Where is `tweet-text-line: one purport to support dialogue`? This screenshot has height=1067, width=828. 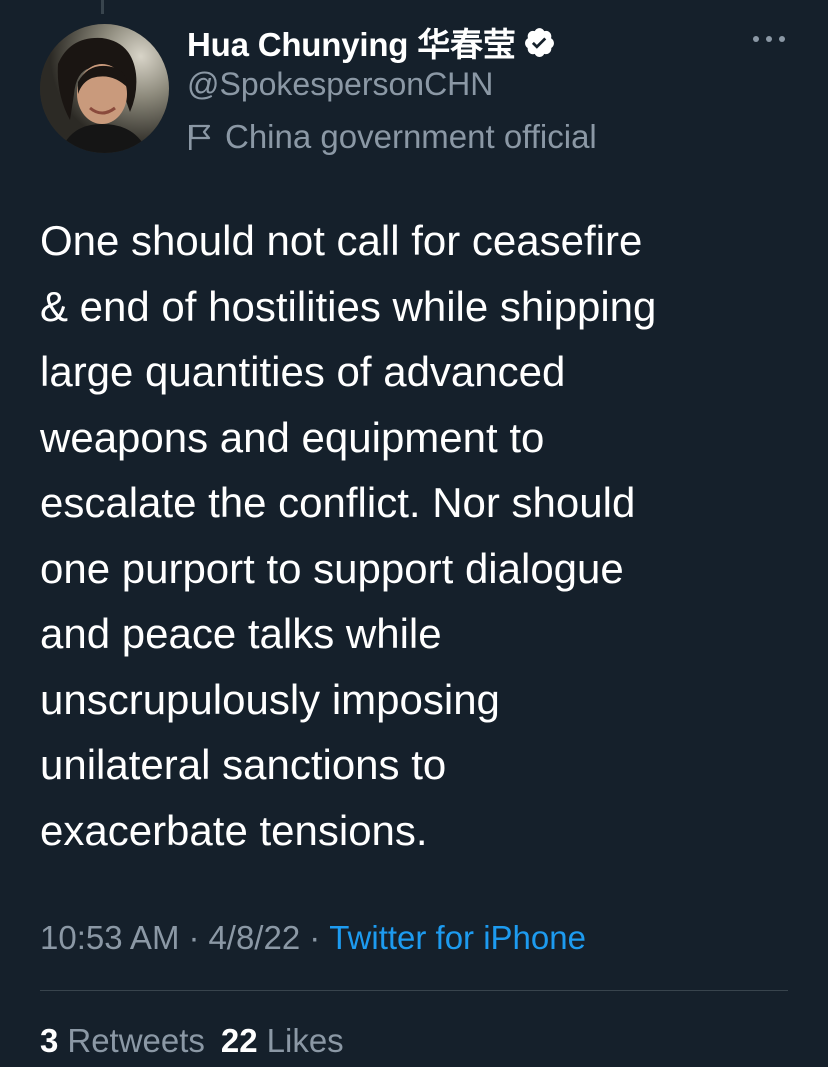
tweet-text-line: one purport to support dialogue is located at coordinates (332, 568).